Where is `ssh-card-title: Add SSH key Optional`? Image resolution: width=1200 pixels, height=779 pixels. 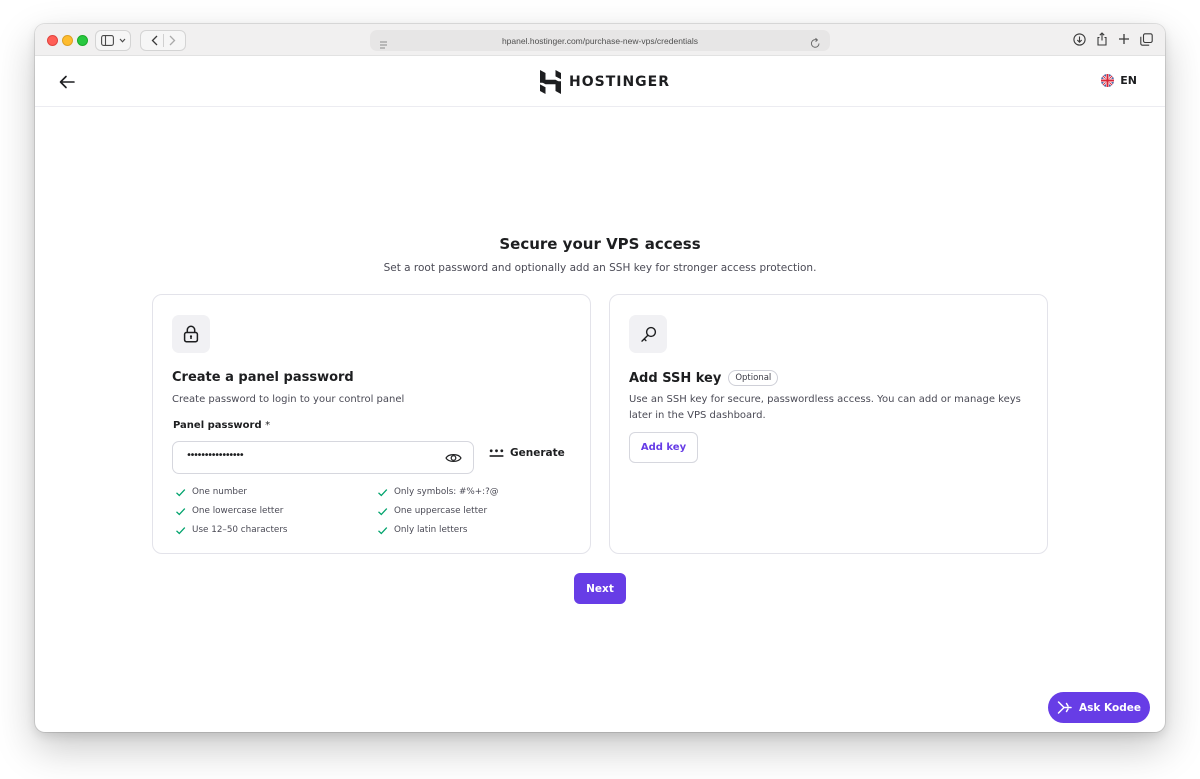
ssh-card-title: Add SSH key Optional is located at coordinates (704, 378).